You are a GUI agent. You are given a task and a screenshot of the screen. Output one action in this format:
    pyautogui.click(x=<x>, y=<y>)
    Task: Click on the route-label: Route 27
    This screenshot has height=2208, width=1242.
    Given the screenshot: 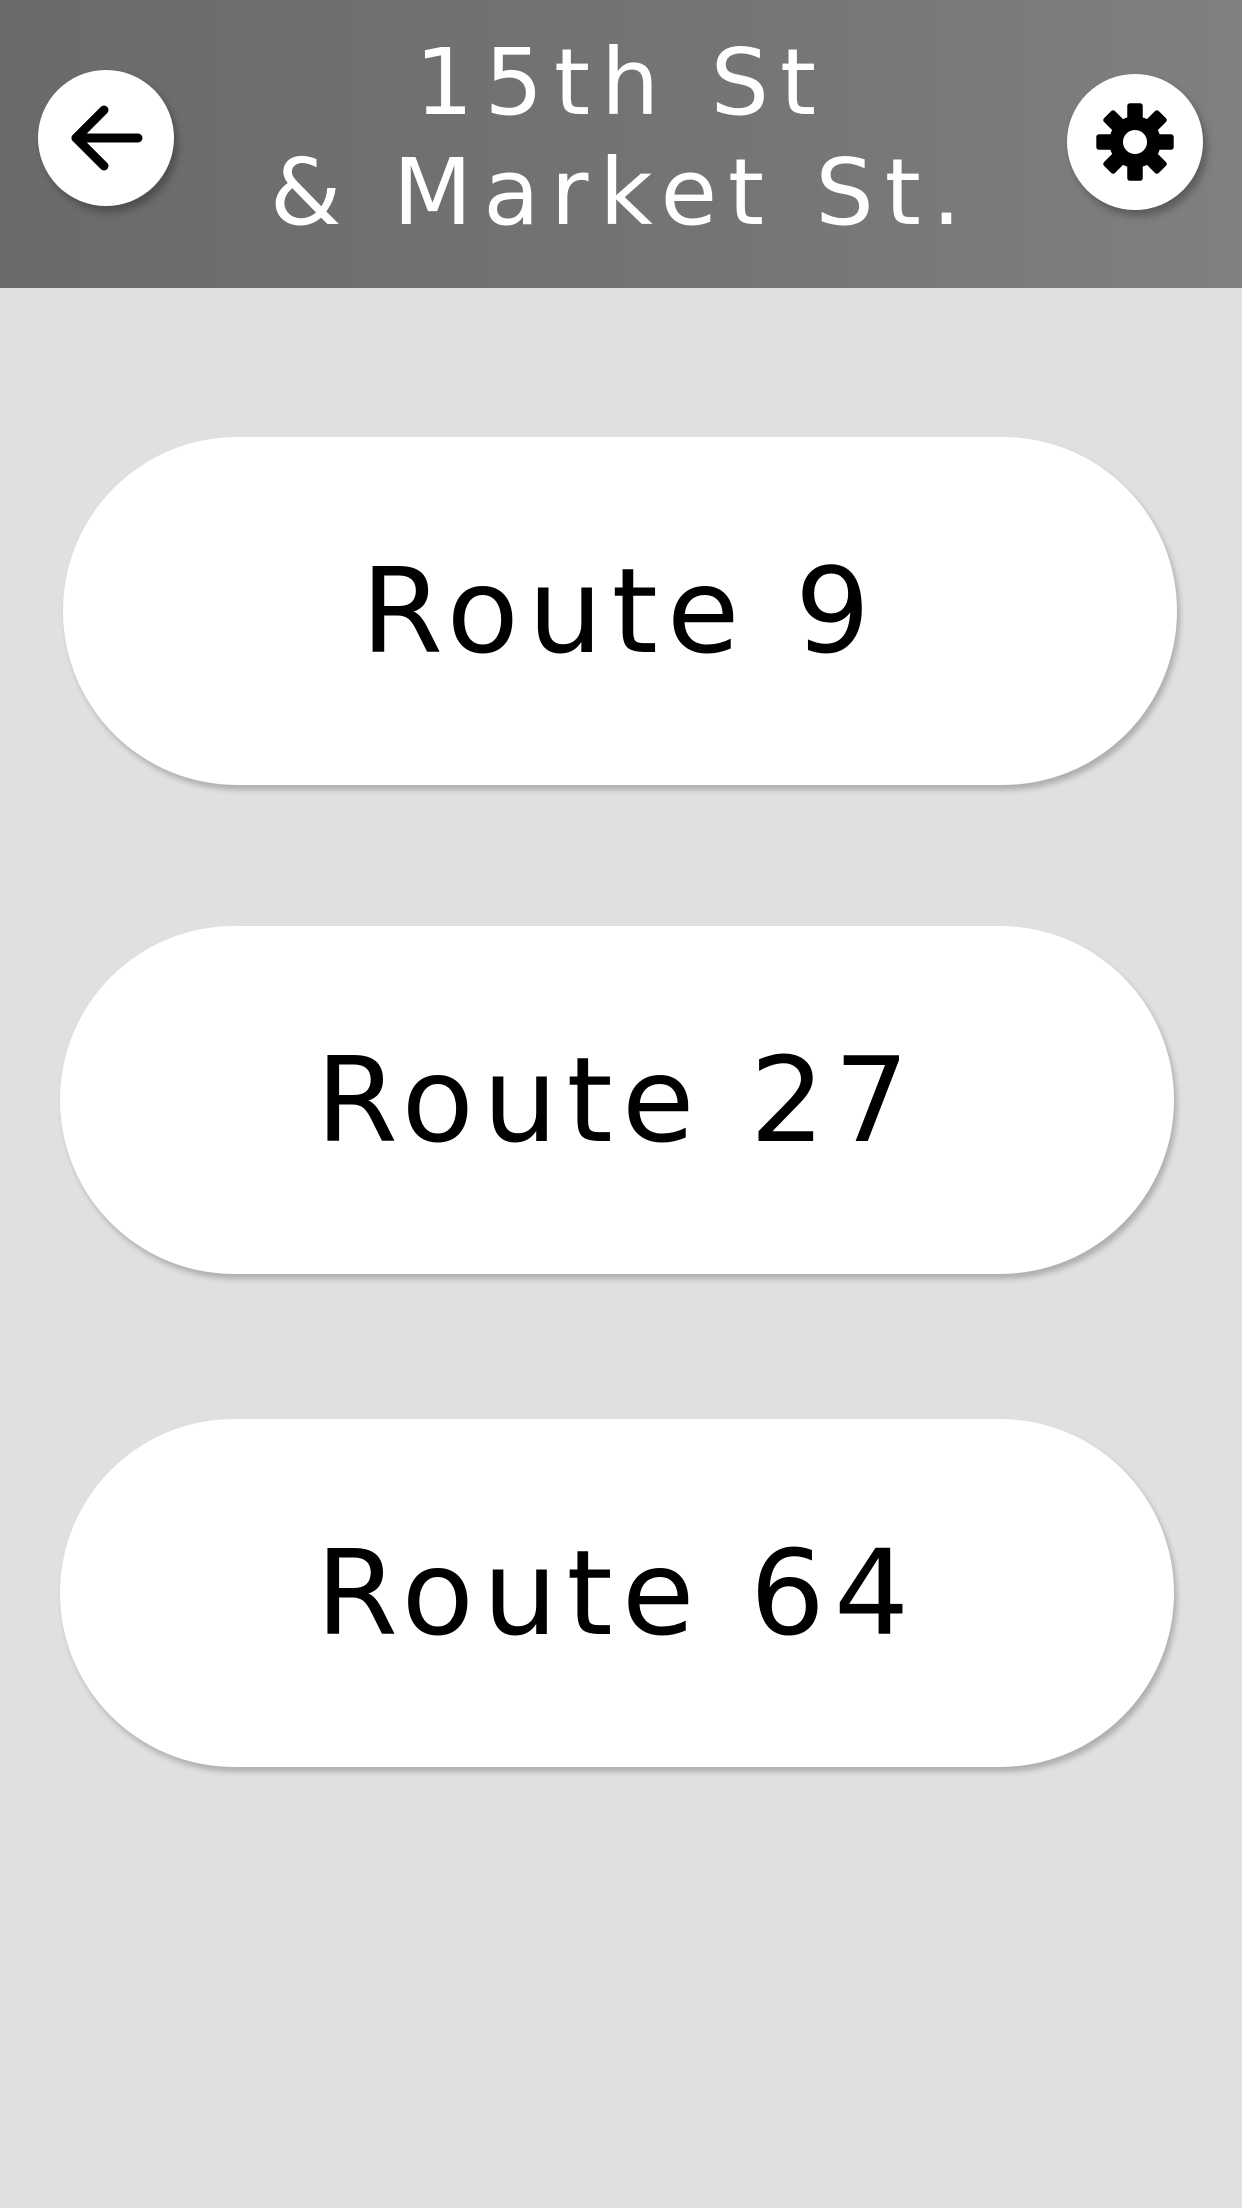 What is the action you would take?
    pyautogui.click(x=617, y=1100)
    